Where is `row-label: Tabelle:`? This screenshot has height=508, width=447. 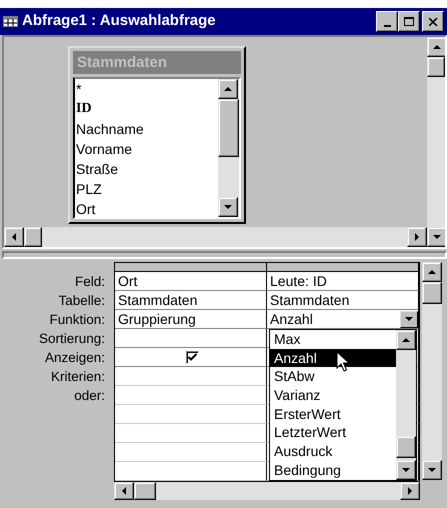
row-label: Tabelle: is located at coordinates (81, 301).